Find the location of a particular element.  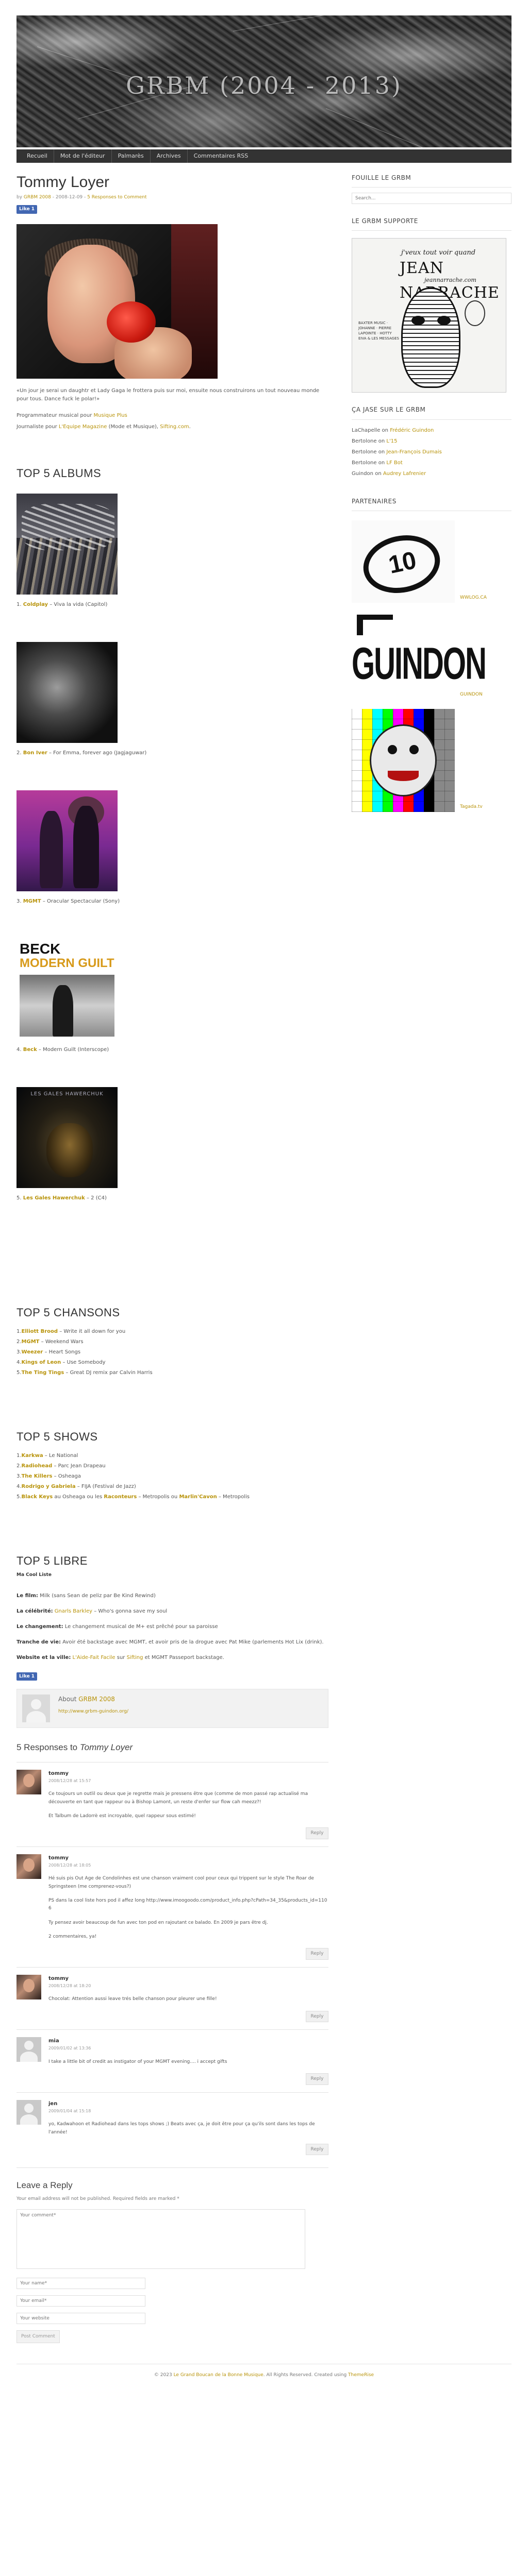

post-title: Tommy Loyer is located at coordinates (63, 182).